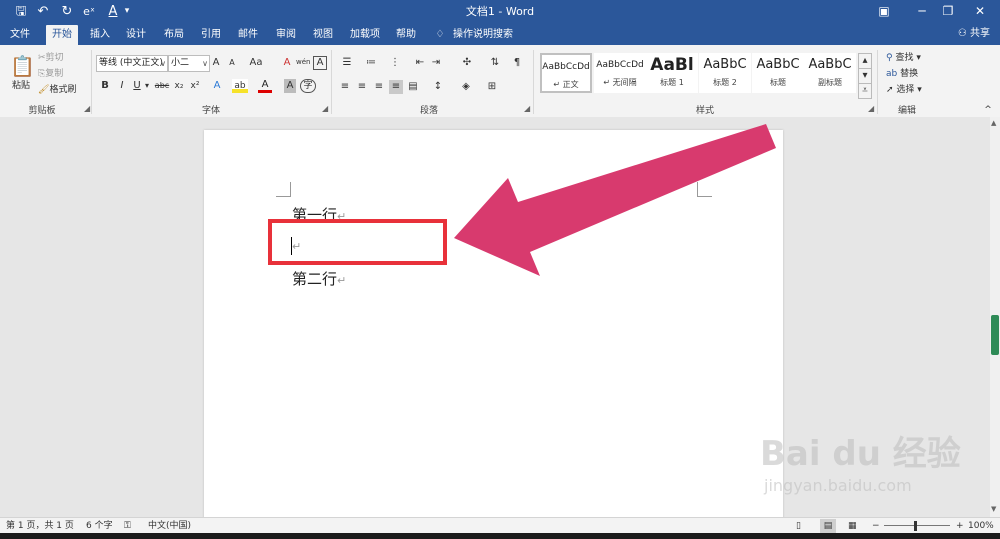  What do you see at coordinates (852, 526) in the screenshot?
I see `web-layout-icon: ▦` at bounding box center [852, 526].